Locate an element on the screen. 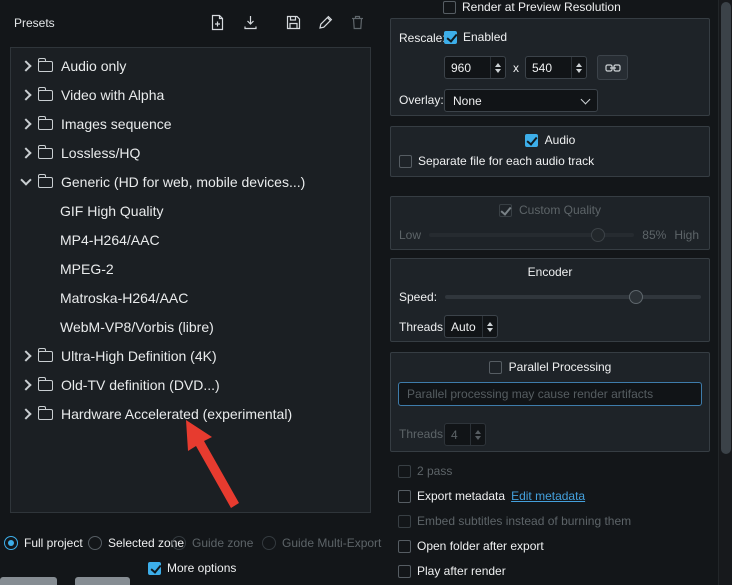 The width and height of the screenshot is (732, 585). preset-folder-oldtv: Old-TV definition (DVD...) is located at coordinates (190, 384).